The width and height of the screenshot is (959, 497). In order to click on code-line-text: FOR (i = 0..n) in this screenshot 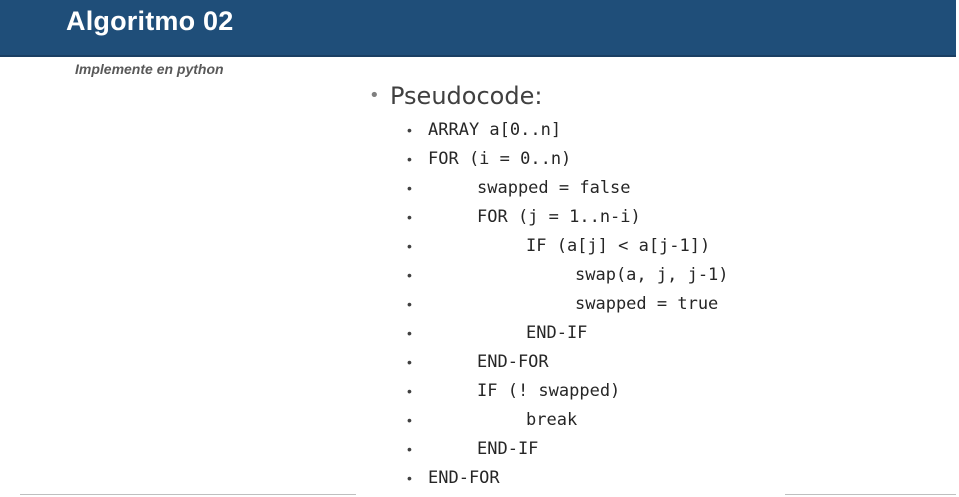, I will do `click(500, 159)`.